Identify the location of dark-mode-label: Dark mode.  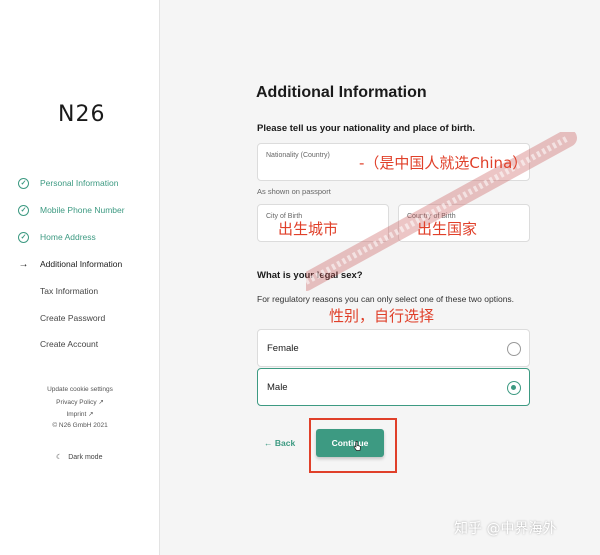
(85, 457).